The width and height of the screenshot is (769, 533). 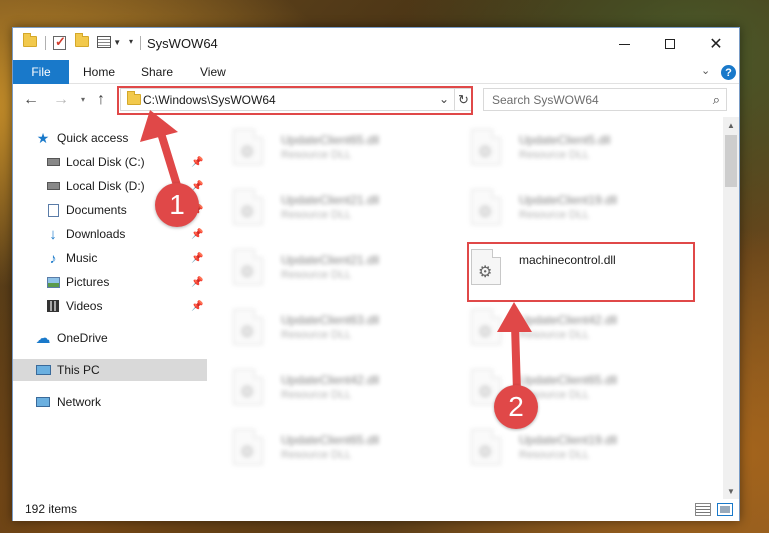 I want to click on pictures-icon, so click(x=53, y=282).